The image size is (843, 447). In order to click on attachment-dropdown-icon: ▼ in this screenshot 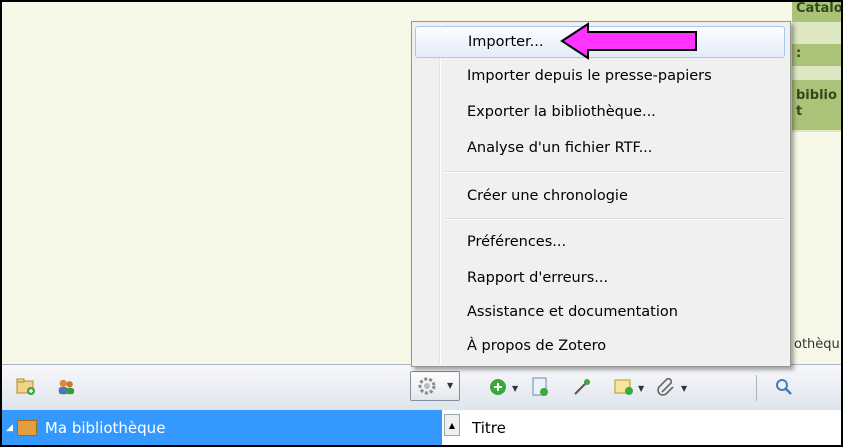, I will do `click(684, 388)`.